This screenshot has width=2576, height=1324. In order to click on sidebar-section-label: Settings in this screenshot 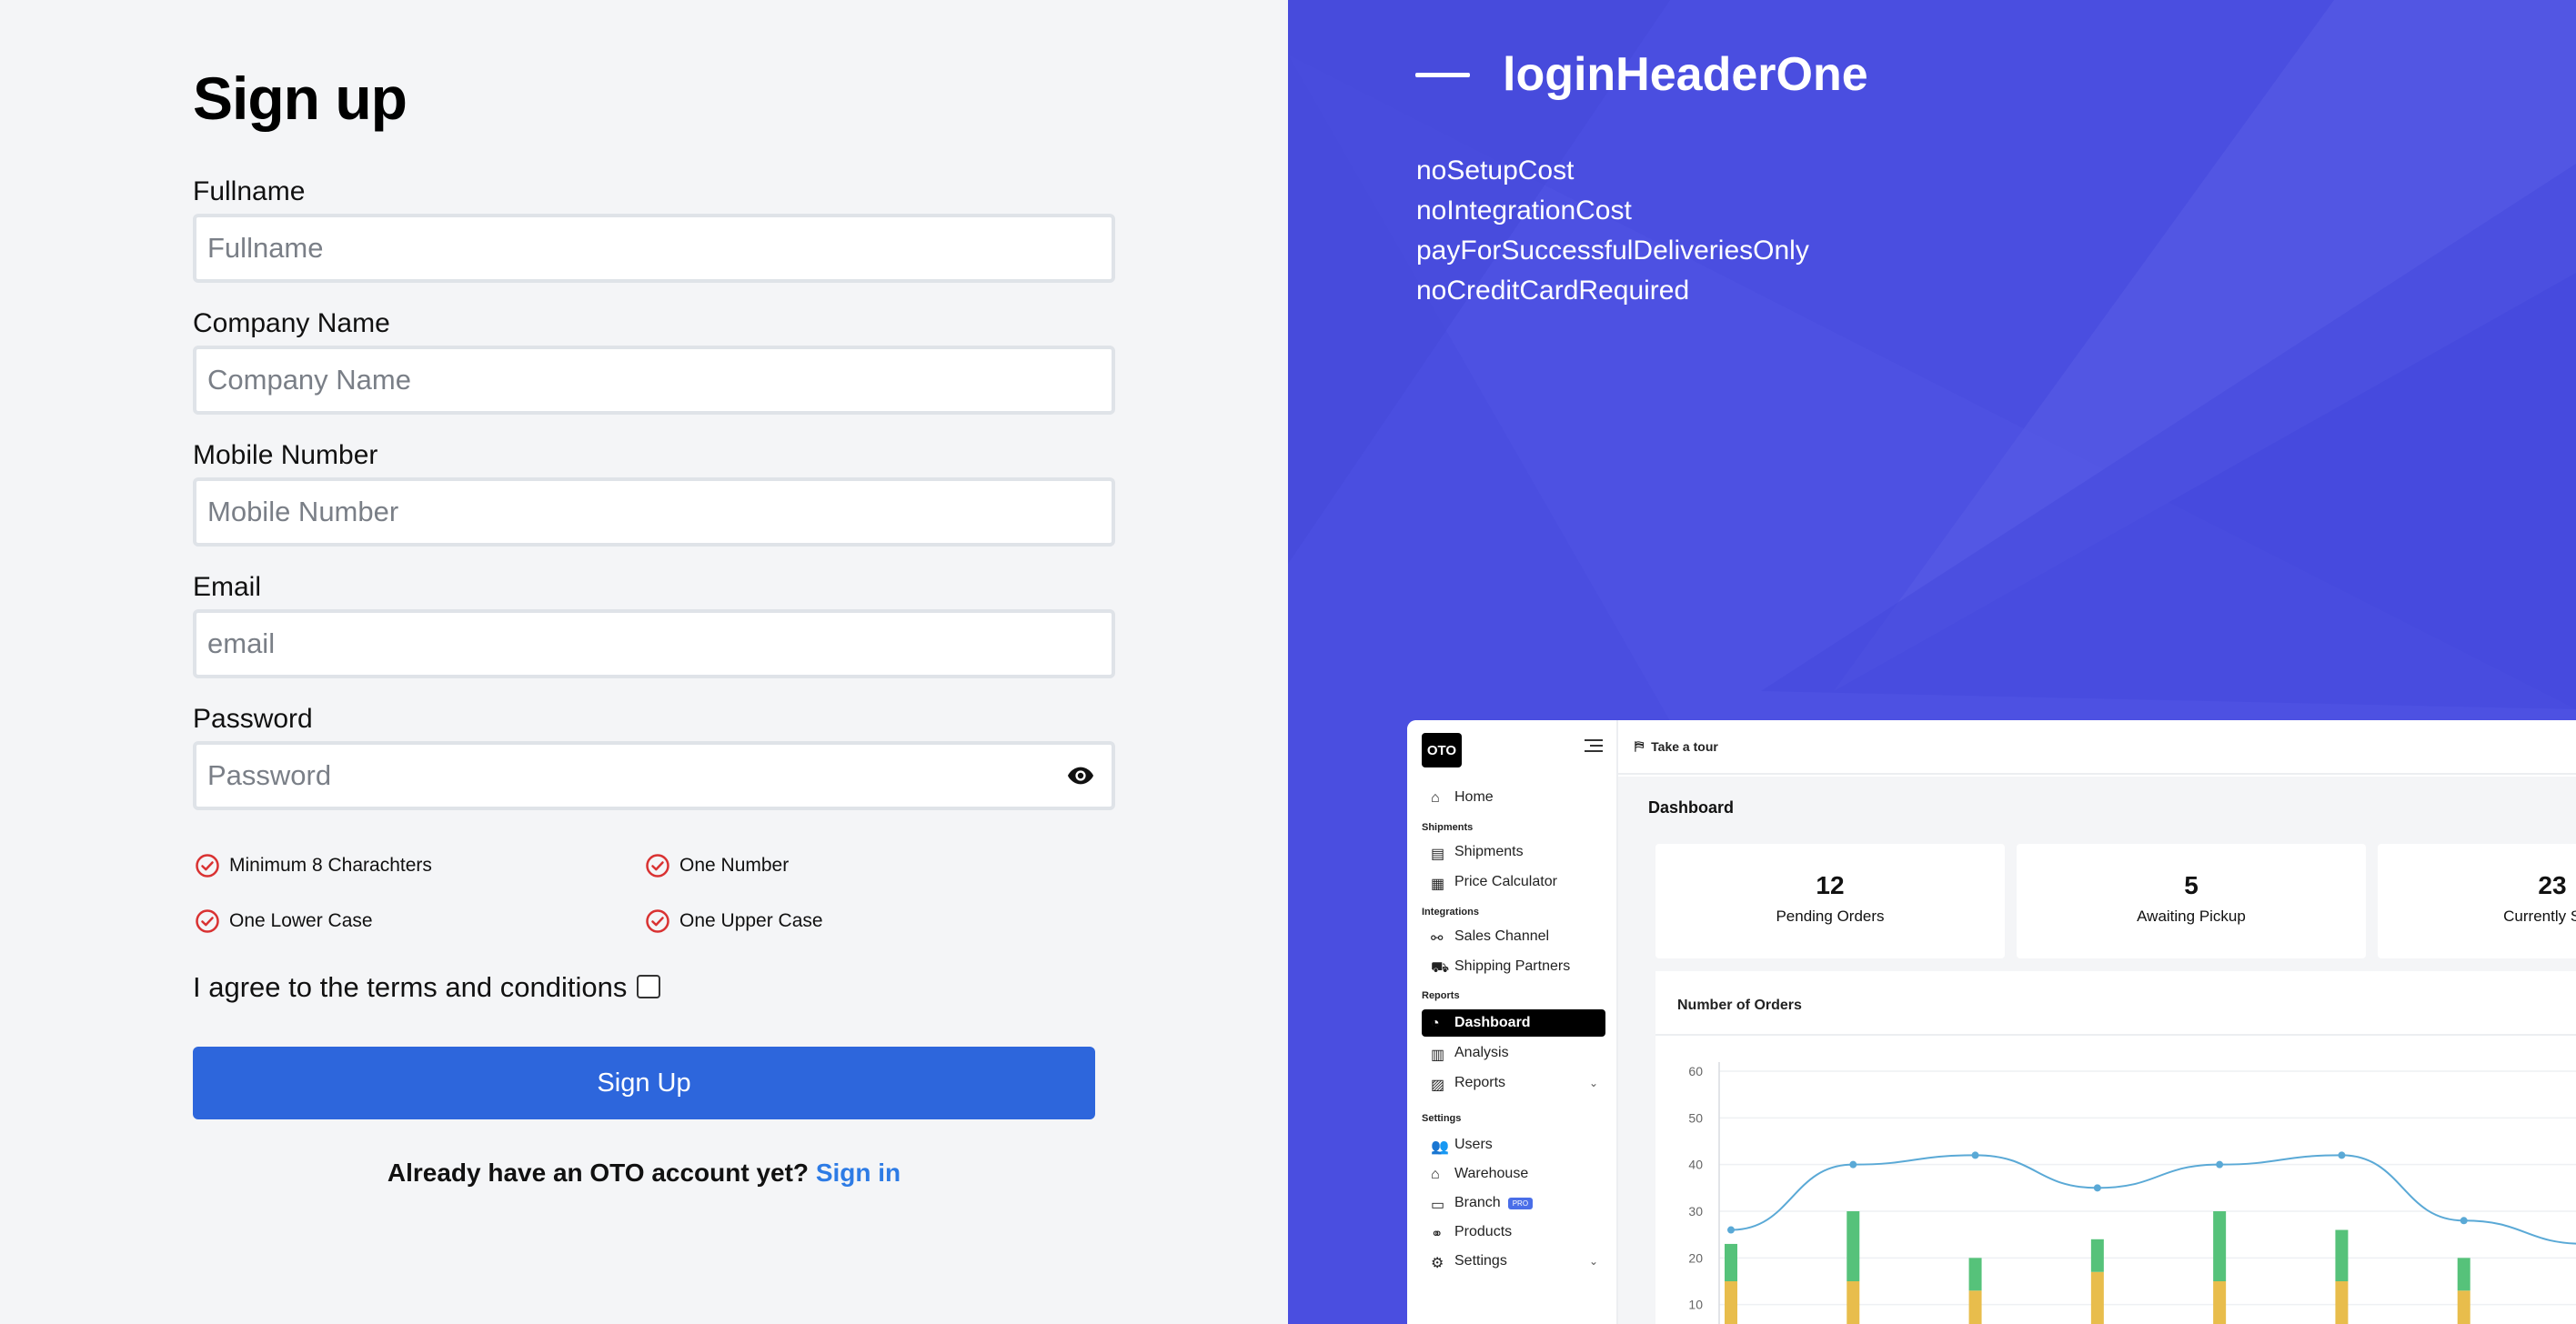, I will do `click(1442, 1118)`.